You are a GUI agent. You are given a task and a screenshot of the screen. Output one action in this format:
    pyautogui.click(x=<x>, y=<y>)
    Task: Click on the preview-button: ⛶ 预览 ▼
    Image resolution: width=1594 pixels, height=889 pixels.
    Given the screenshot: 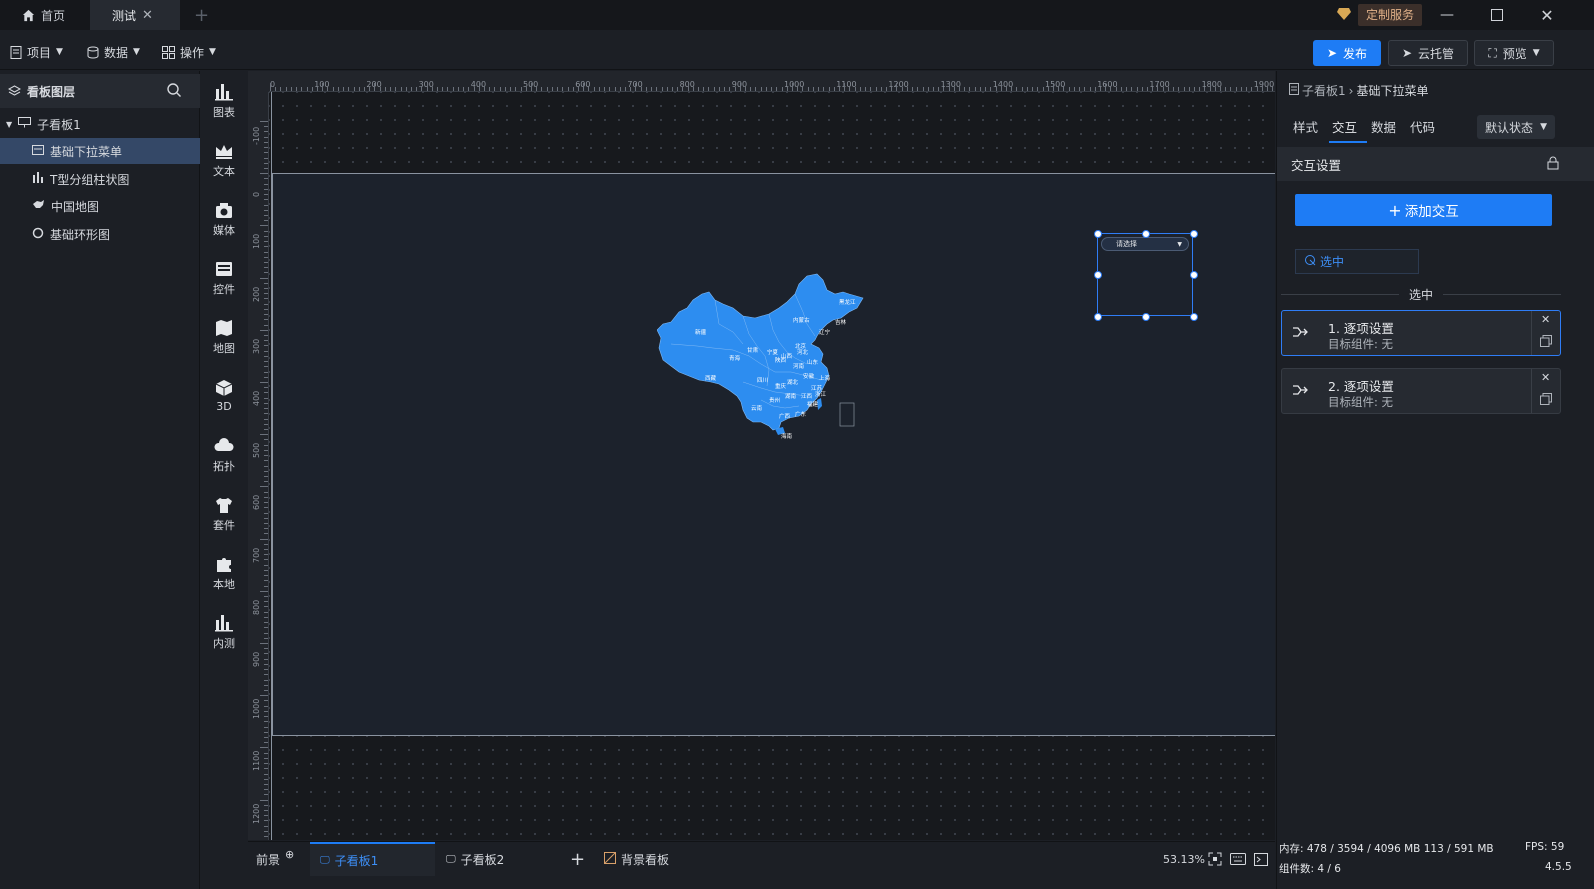 What is the action you would take?
    pyautogui.click(x=1514, y=53)
    